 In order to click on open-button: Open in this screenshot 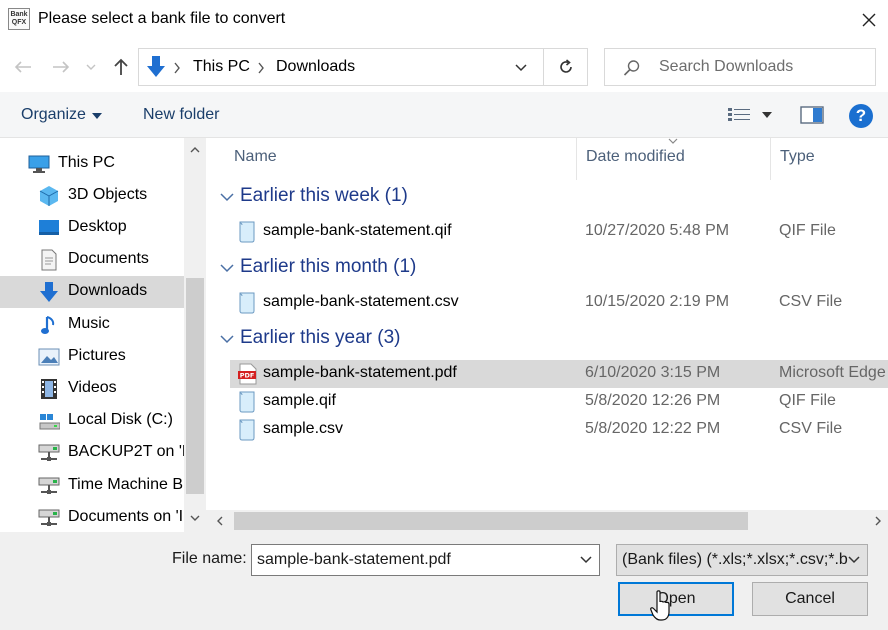, I will do `click(676, 599)`.